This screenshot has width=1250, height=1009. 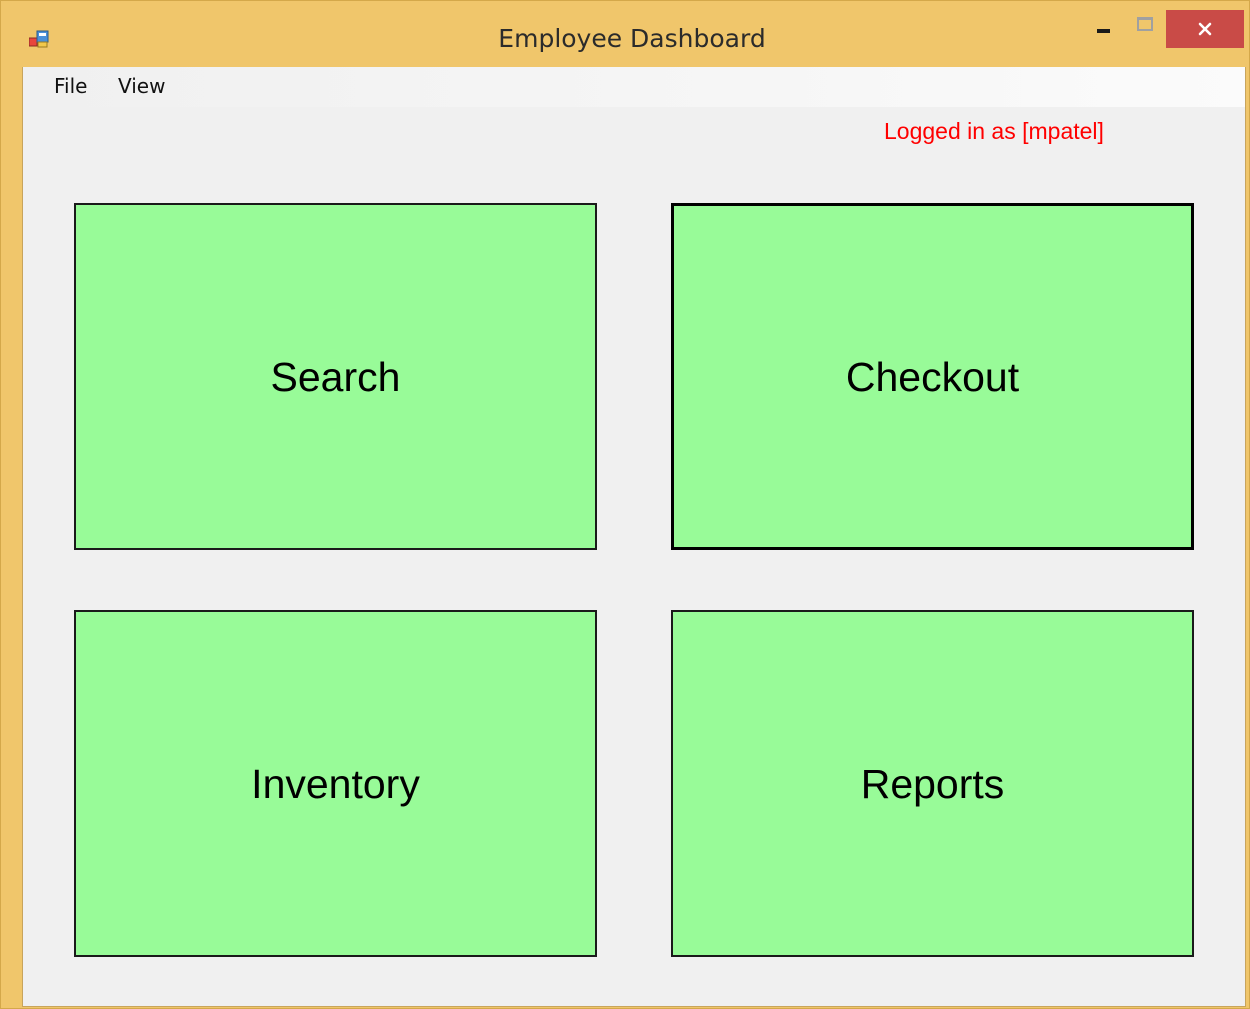 I want to click on checkout-button: Checkout, so click(x=932, y=376).